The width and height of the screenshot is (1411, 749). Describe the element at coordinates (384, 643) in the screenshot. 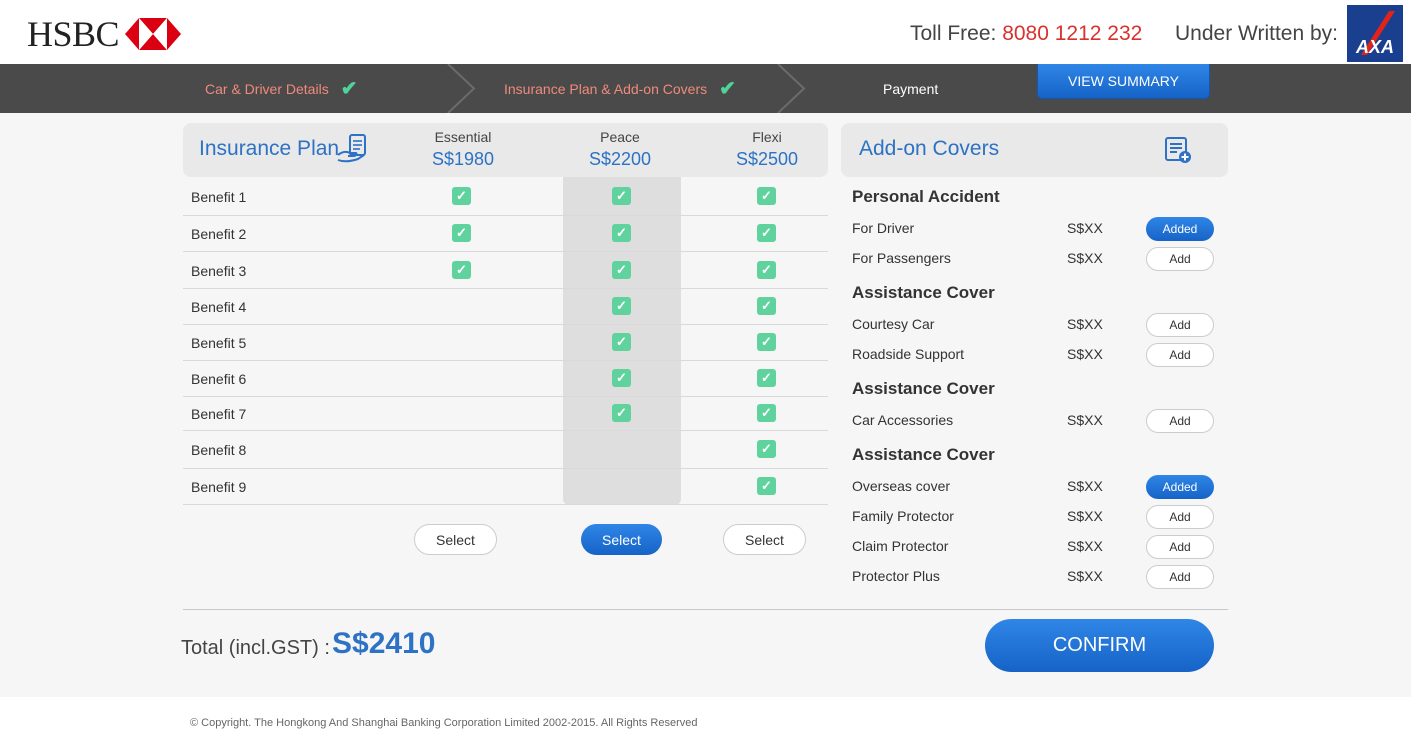

I see `total-value: S$2410` at that location.